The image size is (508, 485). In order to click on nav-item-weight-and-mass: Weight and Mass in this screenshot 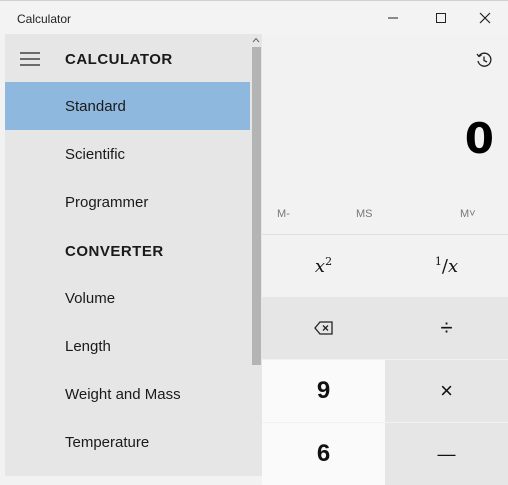, I will do `click(127, 394)`.